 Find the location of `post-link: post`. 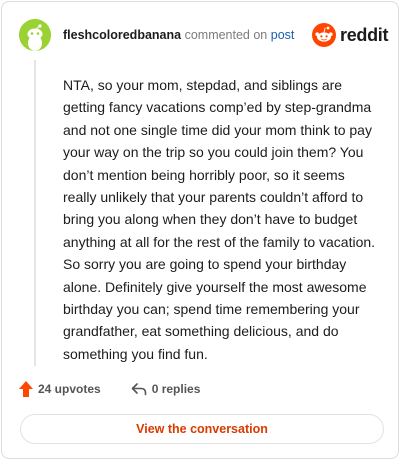

post-link: post is located at coordinates (283, 35).